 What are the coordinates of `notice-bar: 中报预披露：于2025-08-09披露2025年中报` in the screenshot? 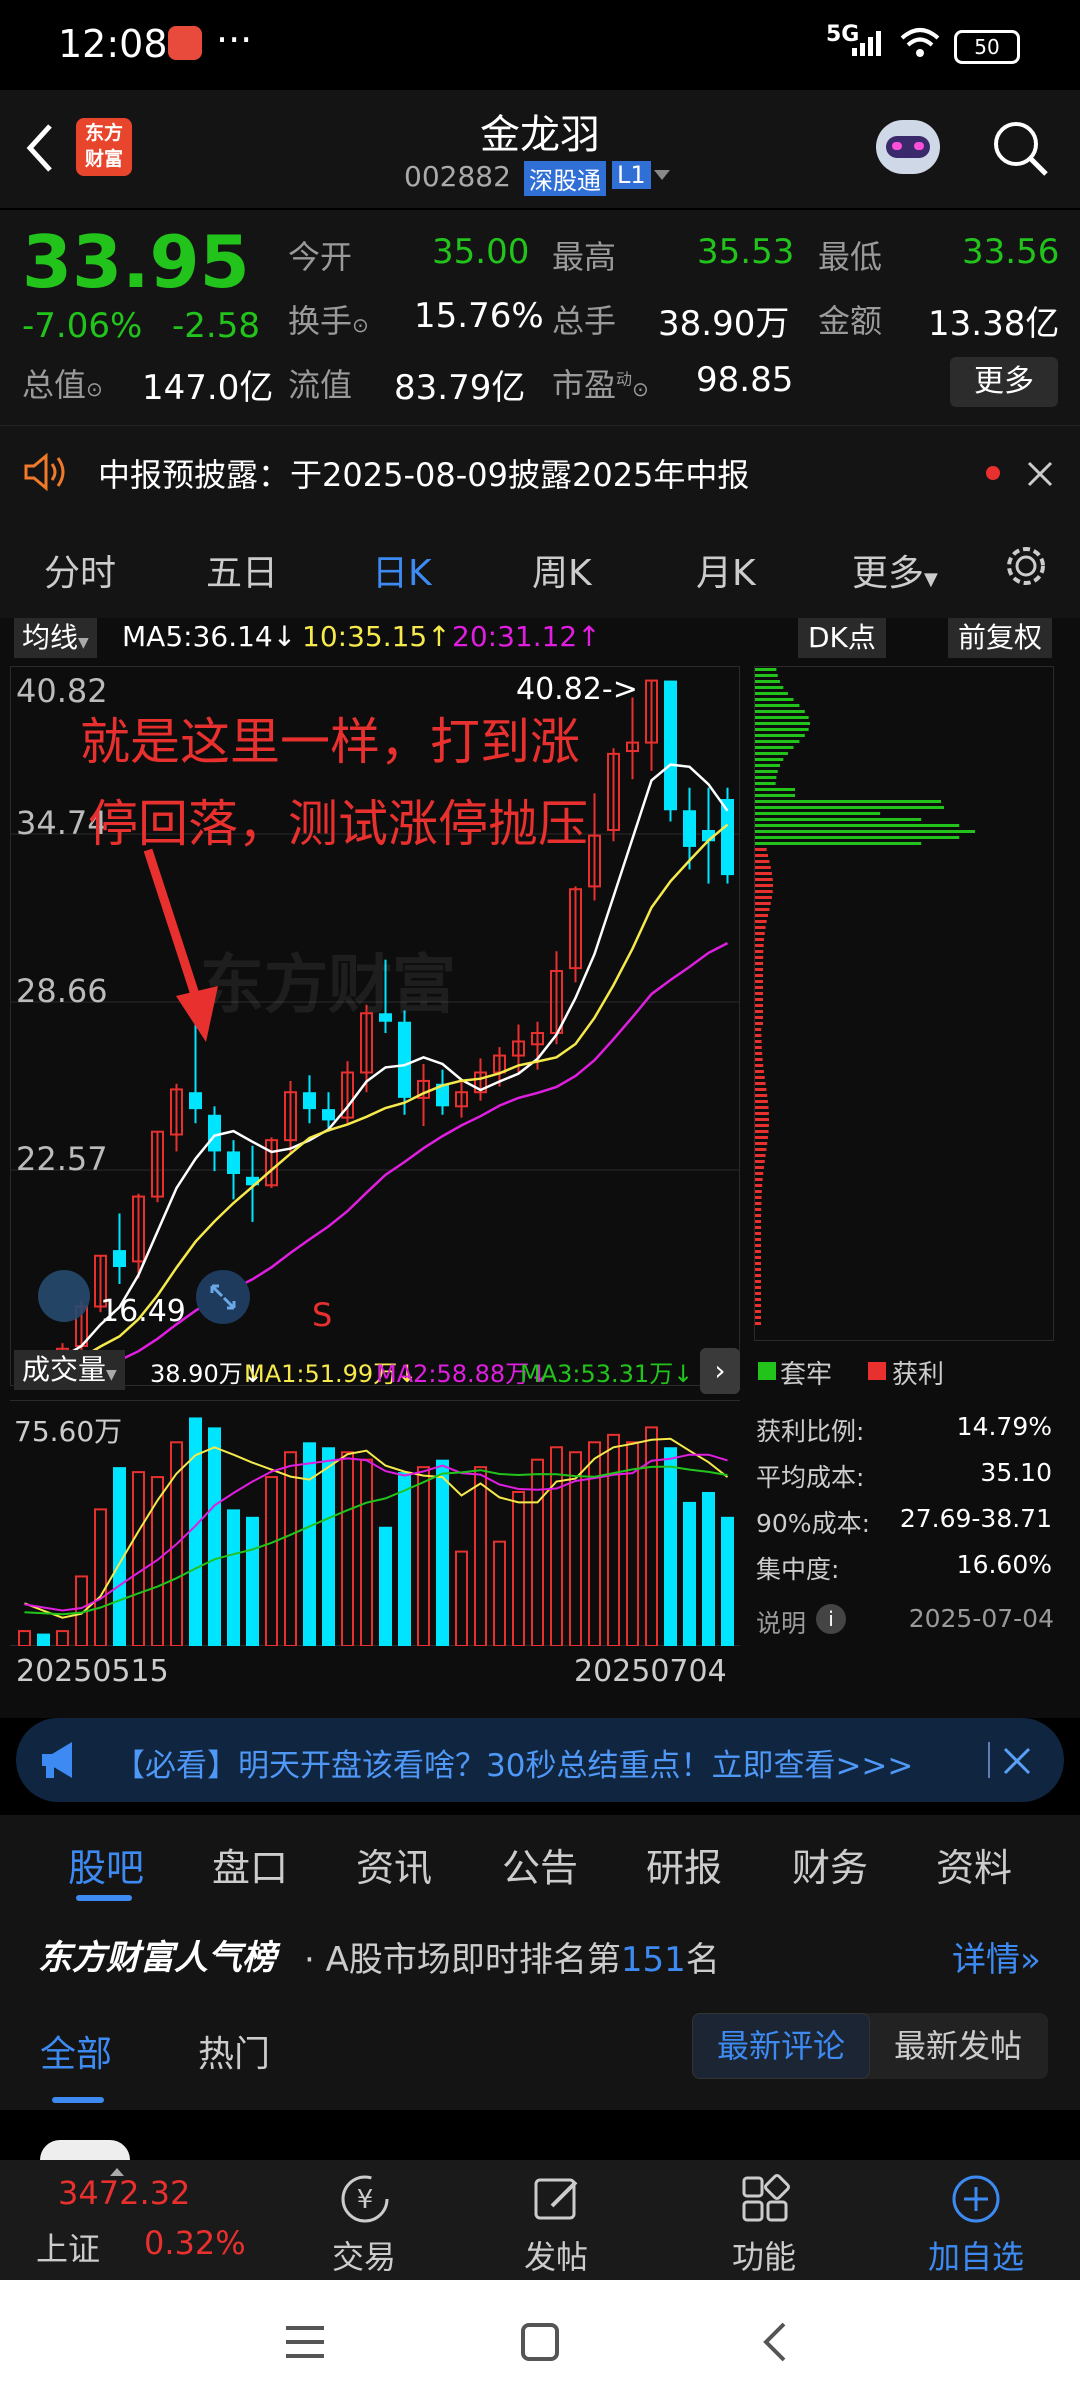 It's located at (540, 471).